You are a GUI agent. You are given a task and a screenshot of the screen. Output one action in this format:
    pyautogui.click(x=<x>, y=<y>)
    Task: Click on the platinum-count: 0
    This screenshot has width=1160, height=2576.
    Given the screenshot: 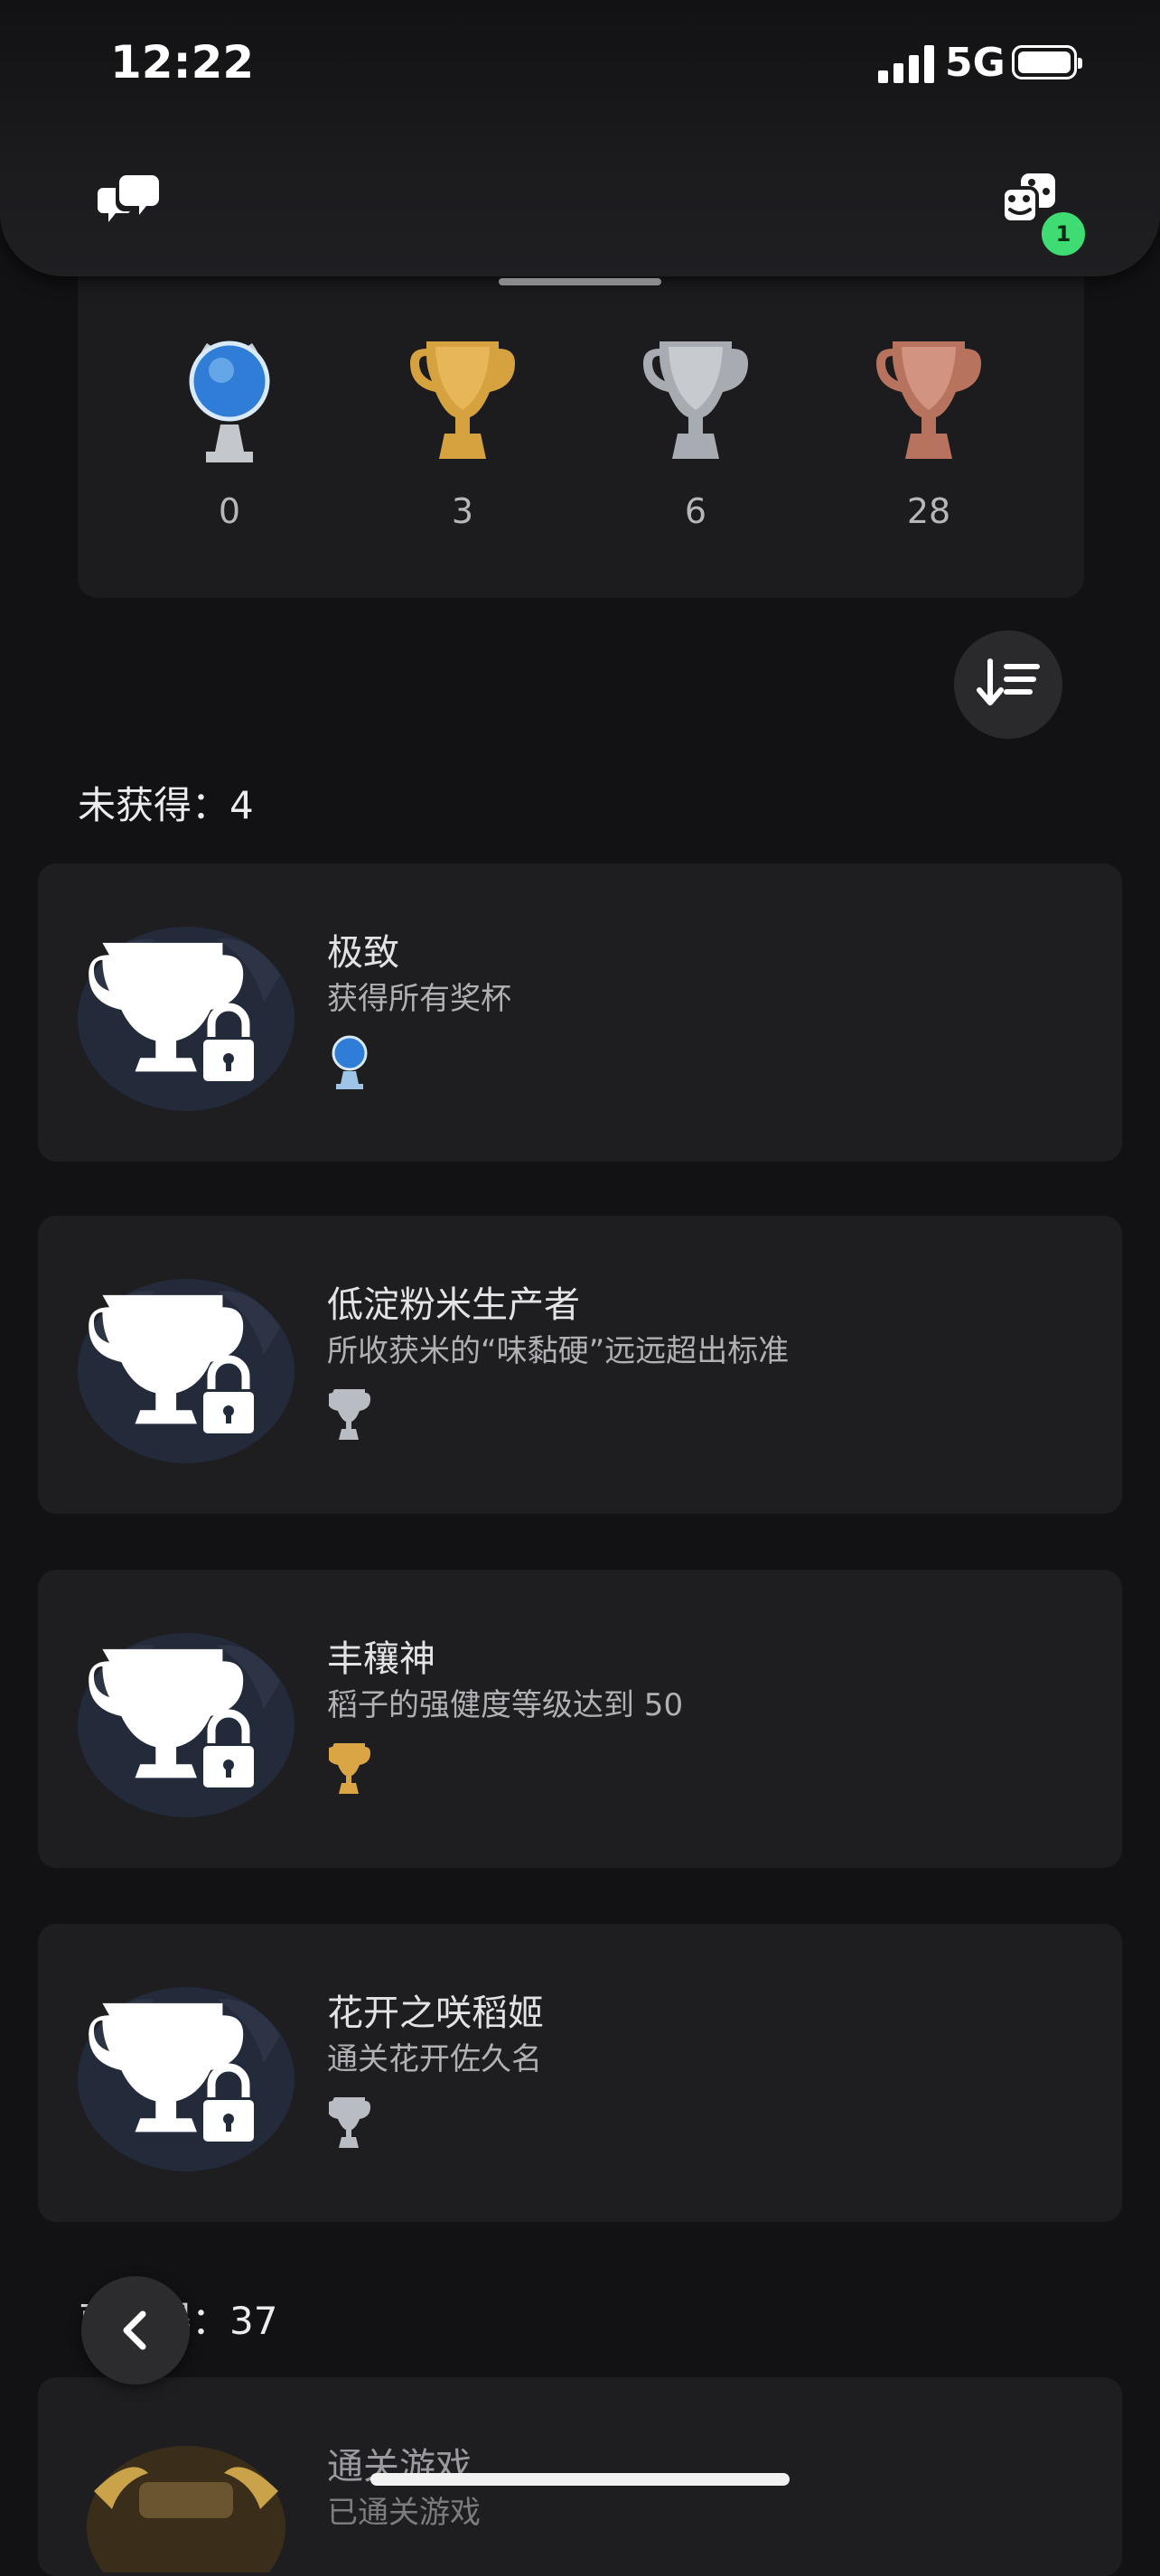 What is the action you would take?
    pyautogui.click(x=230, y=432)
    